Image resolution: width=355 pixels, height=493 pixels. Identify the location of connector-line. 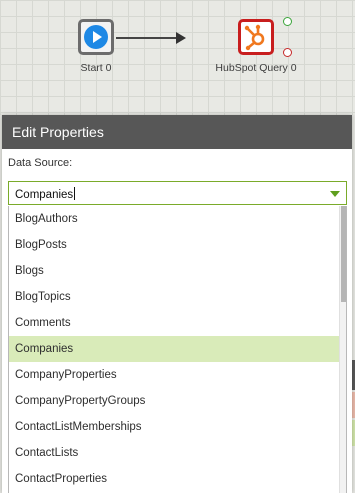
(149, 38).